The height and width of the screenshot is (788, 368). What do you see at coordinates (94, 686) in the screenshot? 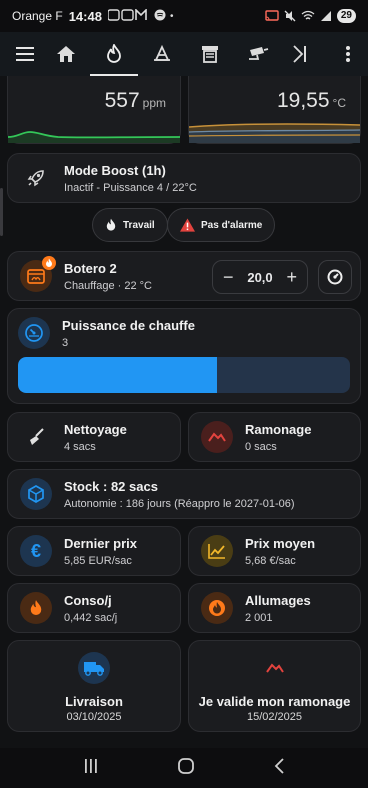
I see `delivery-card: Livraison 03/10/2025` at bounding box center [94, 686].